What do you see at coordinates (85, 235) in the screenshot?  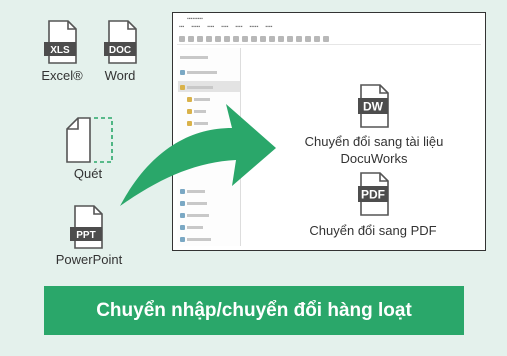 I see `ppt-badge: PPT` at bounding box center [85, 235].